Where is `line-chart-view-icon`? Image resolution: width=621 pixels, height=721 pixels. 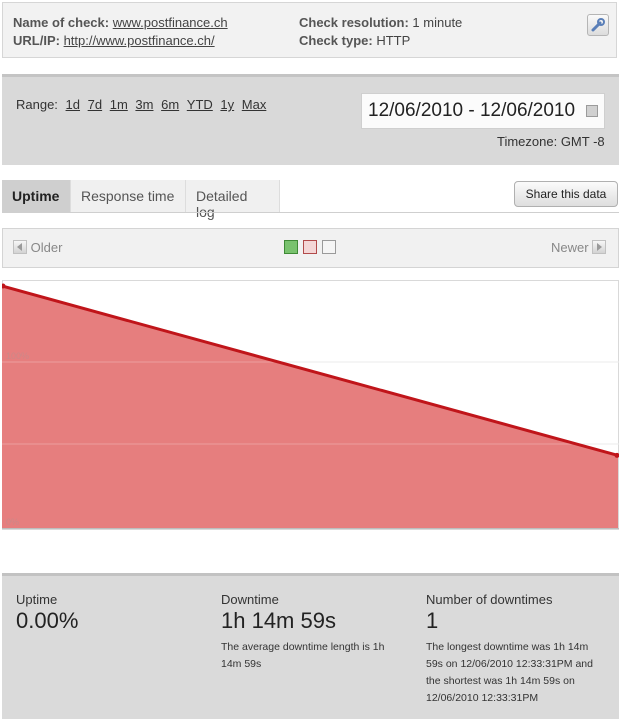
line-chart-view-icon is located at coordinates (310, 247).